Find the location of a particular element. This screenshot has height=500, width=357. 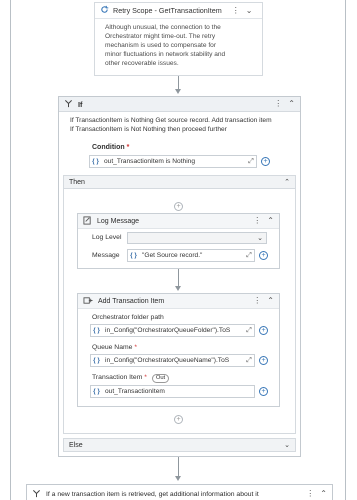

condition-value: out_TransactionItem is Nothing is located at coordinates (173, 161).